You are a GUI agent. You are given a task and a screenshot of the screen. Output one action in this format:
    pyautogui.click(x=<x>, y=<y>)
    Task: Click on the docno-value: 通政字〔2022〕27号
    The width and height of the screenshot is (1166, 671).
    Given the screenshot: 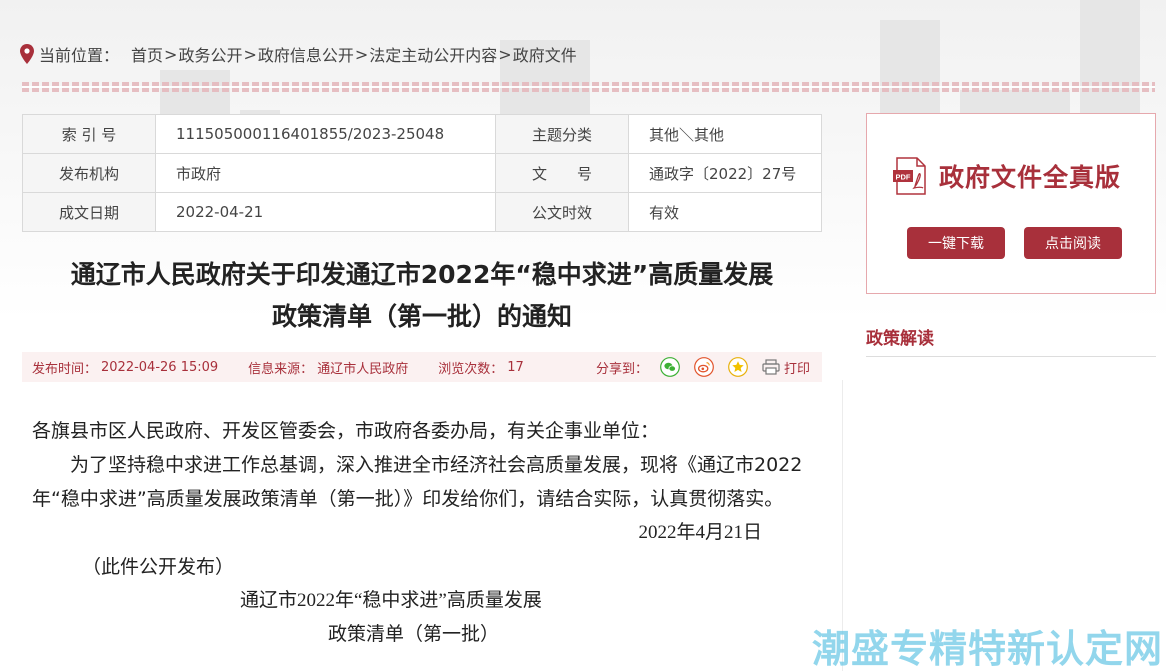 What is the action you would take?
    pyautogui.click(x=725, y=173)
    